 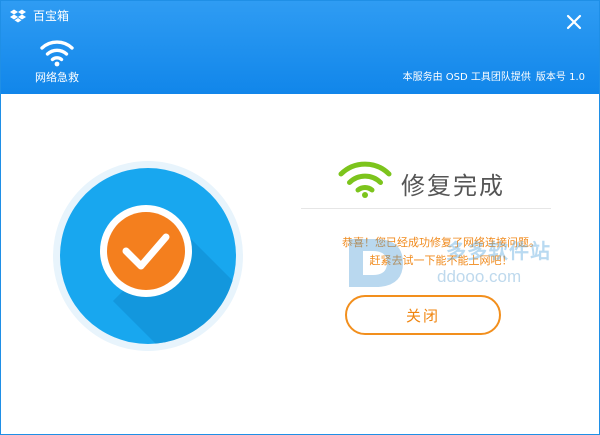 I want to click on check-circle-icon, so click(x=148, y=256).